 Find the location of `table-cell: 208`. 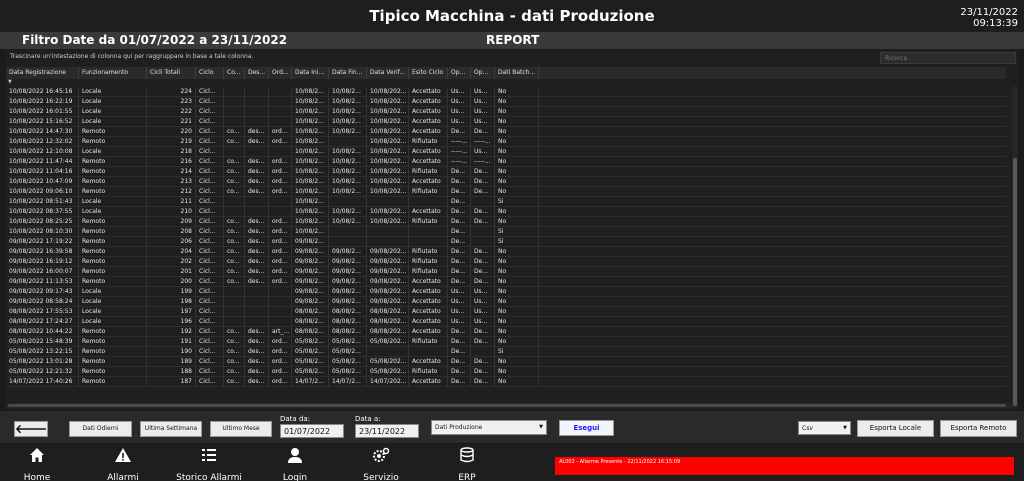

table-cell: 208 is located at coordinates (171, 231).